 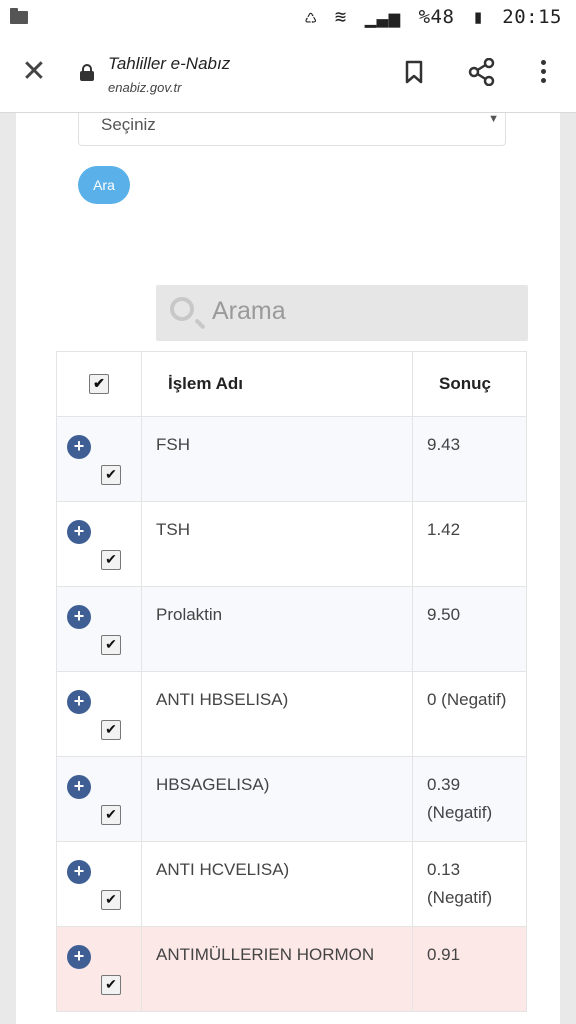 What do you see at coordinates (460, 883) in the screenshot?
I see `test-result: 0.13 (Negatif)` at bounding box center [460, 883].